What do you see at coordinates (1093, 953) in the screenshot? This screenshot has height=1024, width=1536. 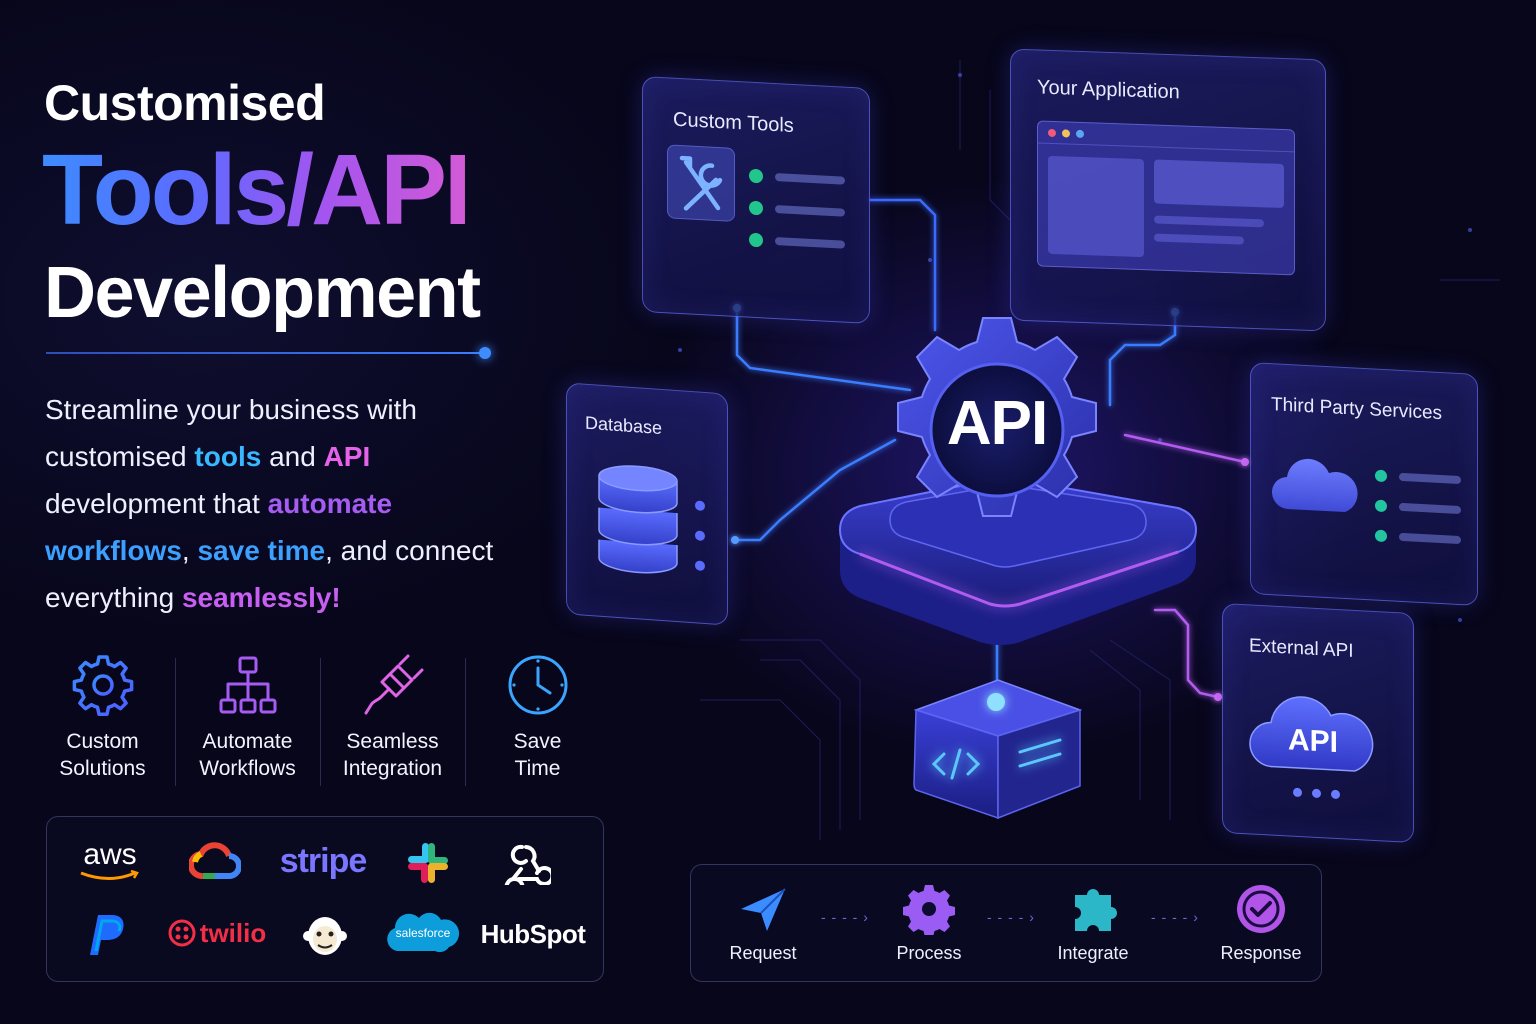 I see `flow-step-label: Integrate` at bounding box center [1093, 953].